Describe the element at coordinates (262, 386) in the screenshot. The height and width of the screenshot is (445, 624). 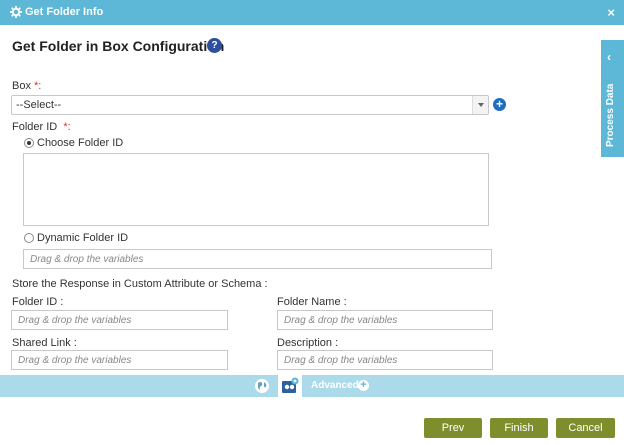
I see `globe-icon` at that location.